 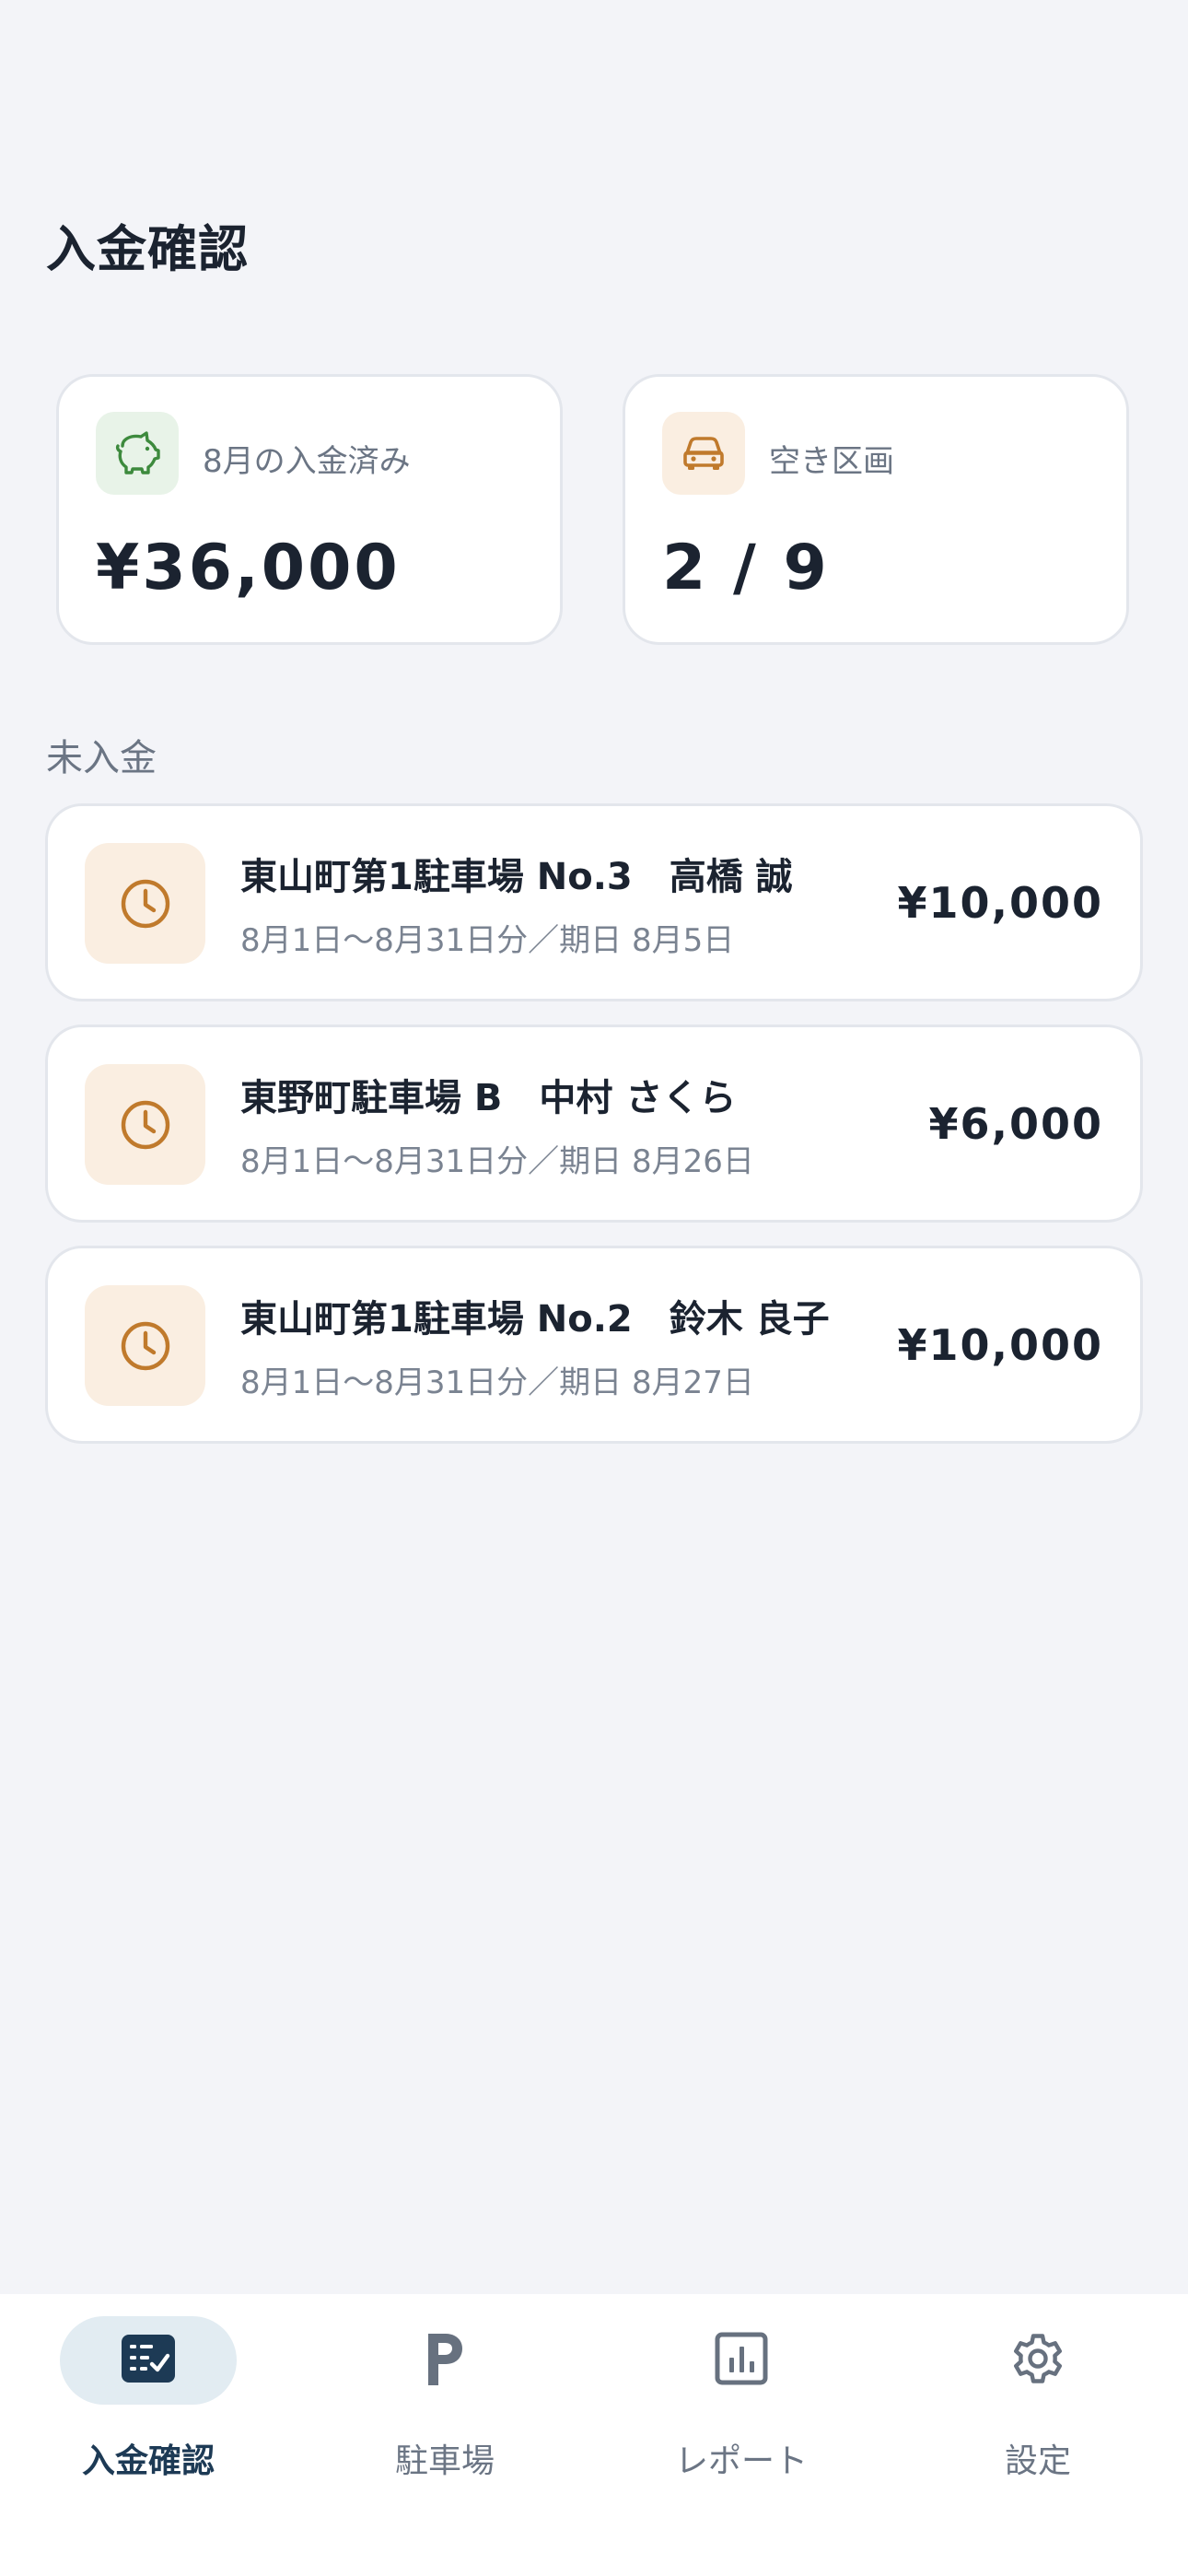 What do you see at coordinates (497, 1161) in the screenshot?
I see `unpaid-item-period: 8月1日〜8月31日分／期日 8月26日` at bounding box center [497, 1161].